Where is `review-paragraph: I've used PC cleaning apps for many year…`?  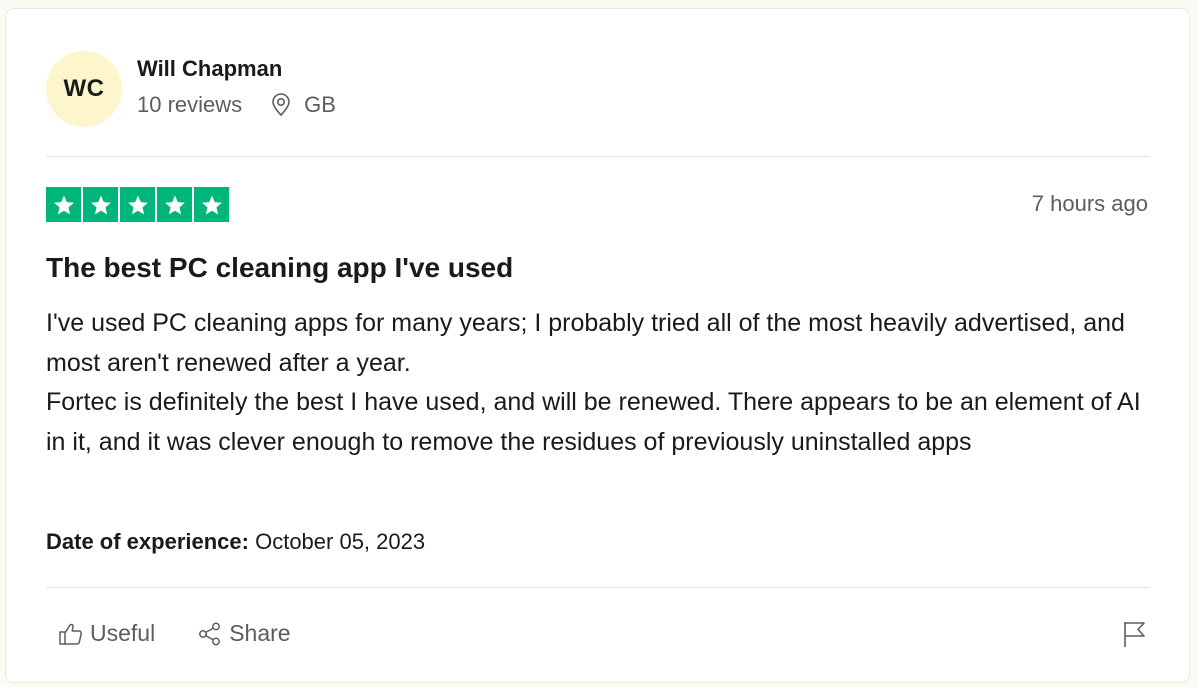 review-paragraph: I've used PC cleaning apps for many year… is located at coordinates (585, 343).